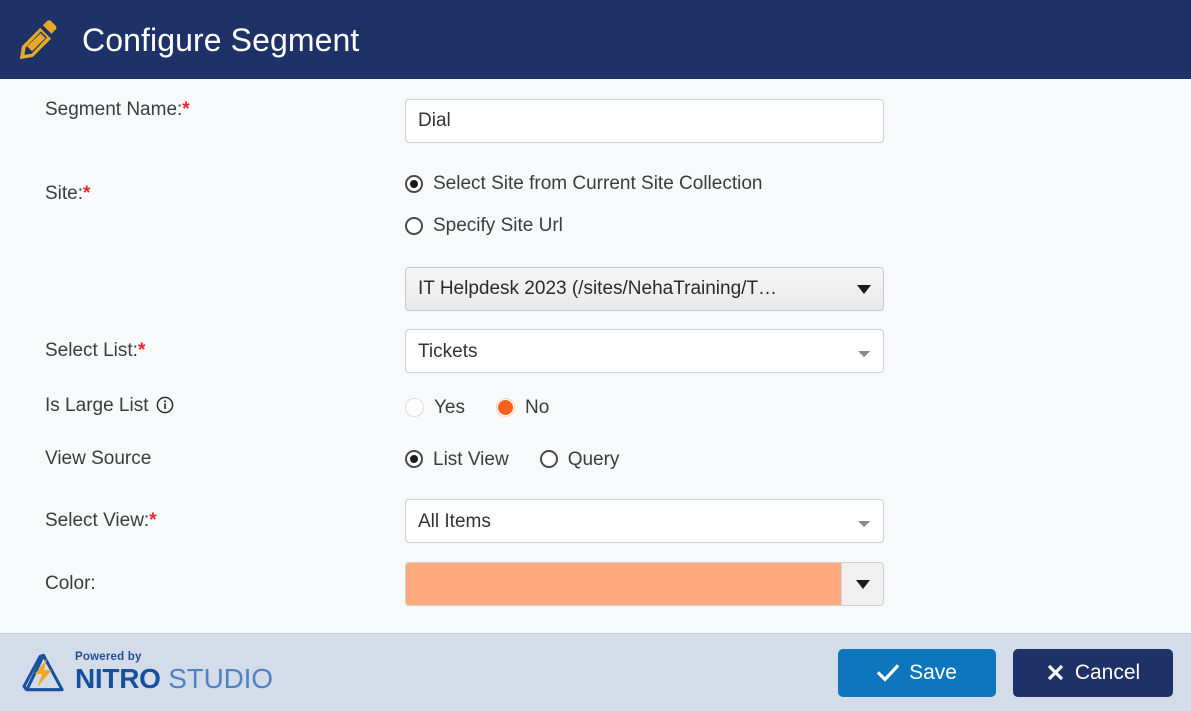  Describe the element at coordinates (118, 679) in the screenshot. I see `brand-name-nitro: NITRO` at that location.